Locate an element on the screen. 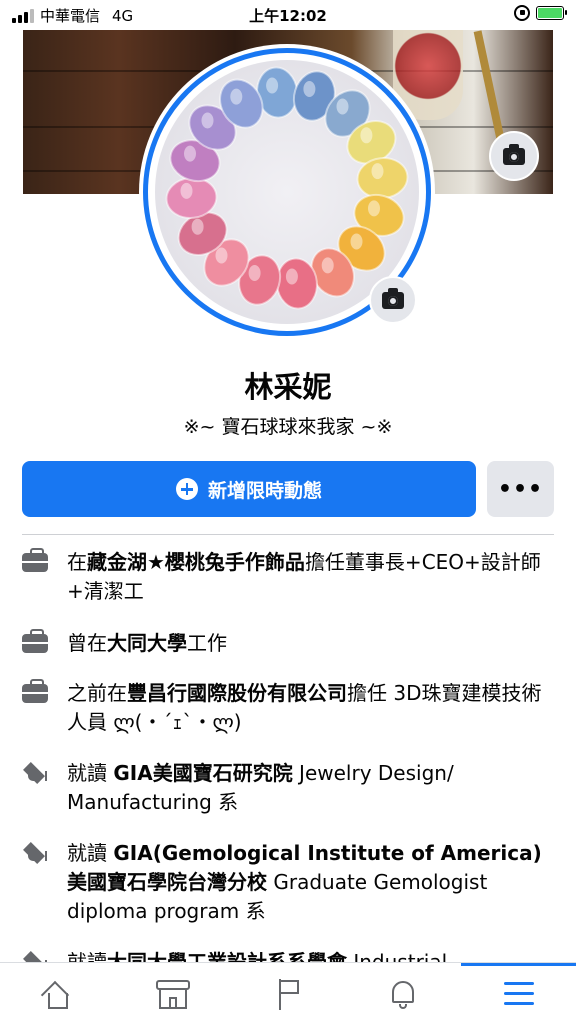 The width and height of the screenshot is (576, 1024). info-link: GIA美國寶石研究院 is located at coordinates (202, 773).